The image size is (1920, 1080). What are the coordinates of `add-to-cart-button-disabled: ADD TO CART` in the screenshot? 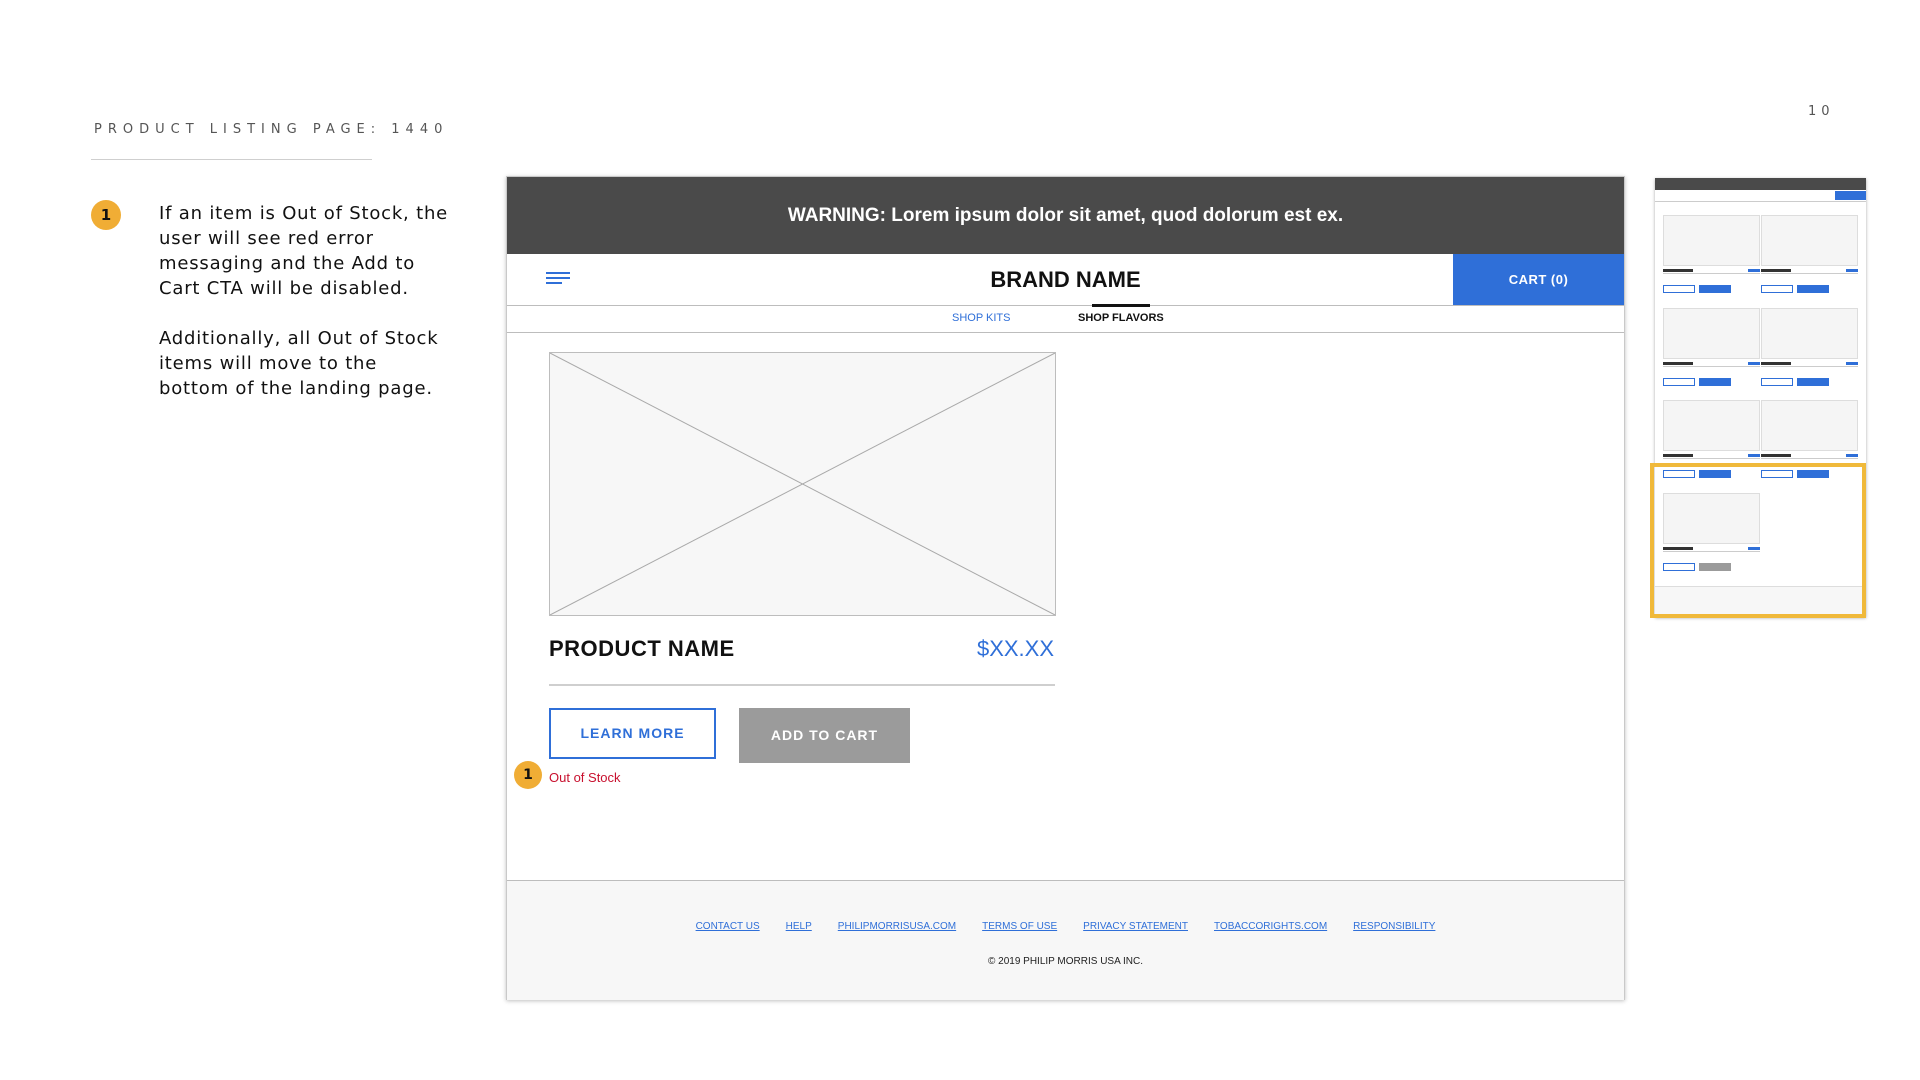 It's located at (824, 735).